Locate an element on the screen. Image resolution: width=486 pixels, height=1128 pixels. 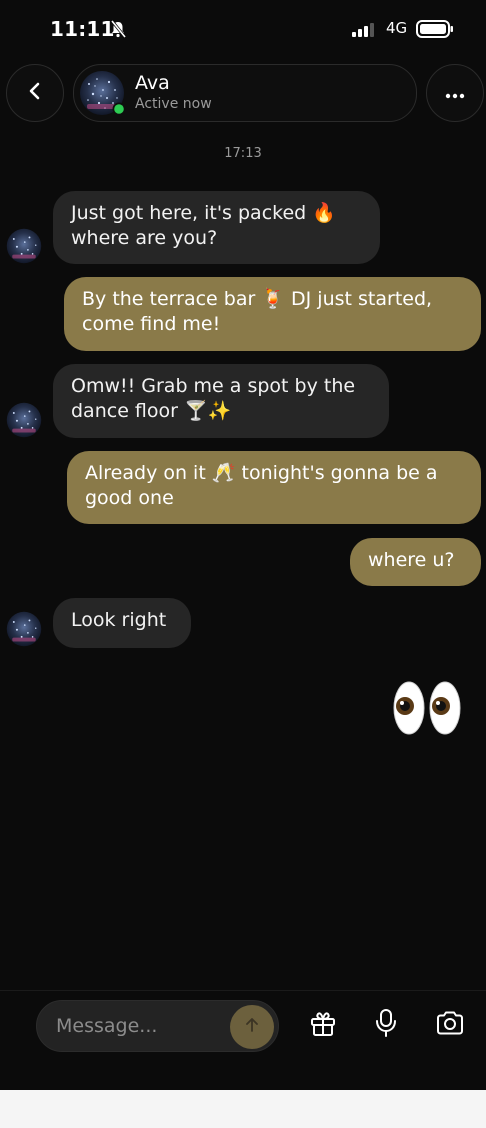
more-horizontal-icon is located at coordinates (455, 93).